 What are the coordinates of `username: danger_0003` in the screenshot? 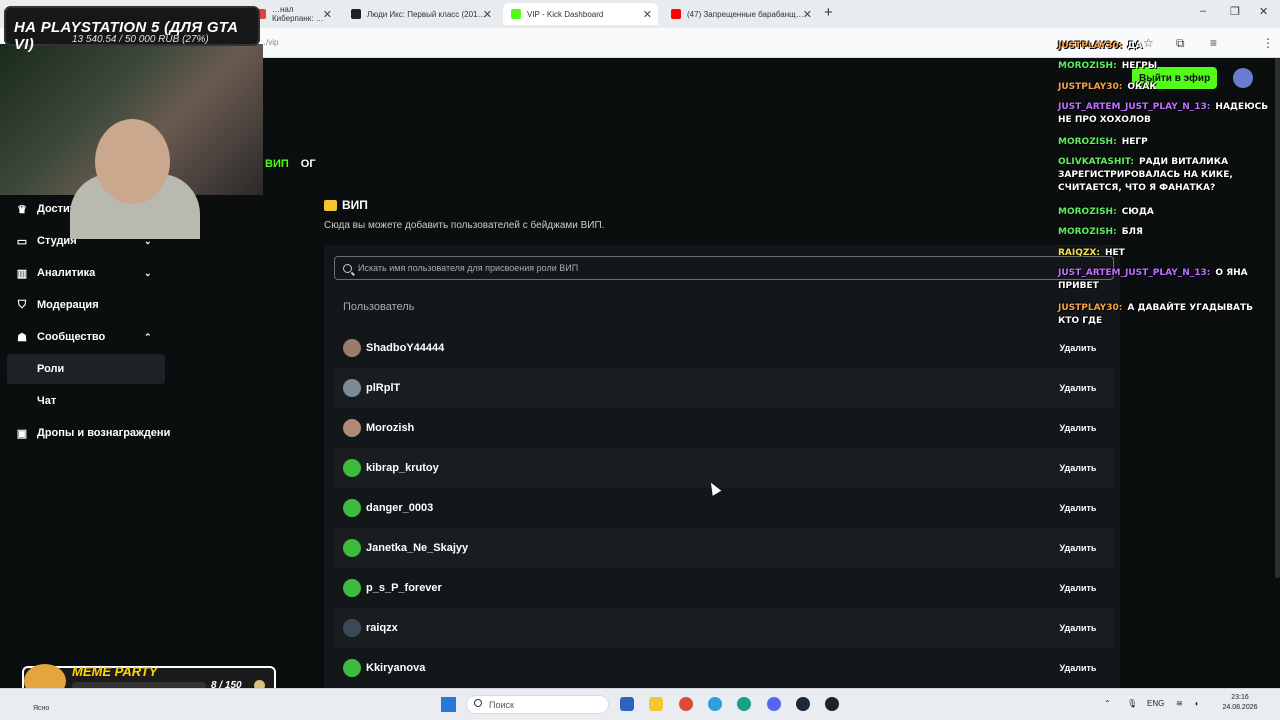 It's located at (399, 508).